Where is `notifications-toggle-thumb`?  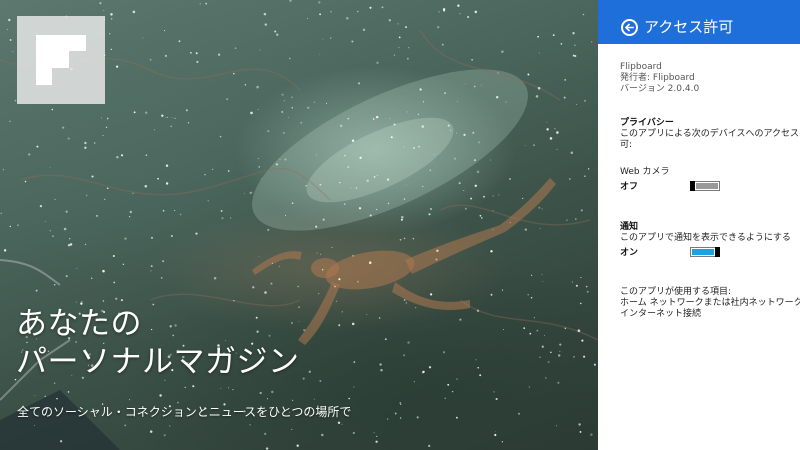 notifications-toggle-thumb is located at coordinates (717, 252).